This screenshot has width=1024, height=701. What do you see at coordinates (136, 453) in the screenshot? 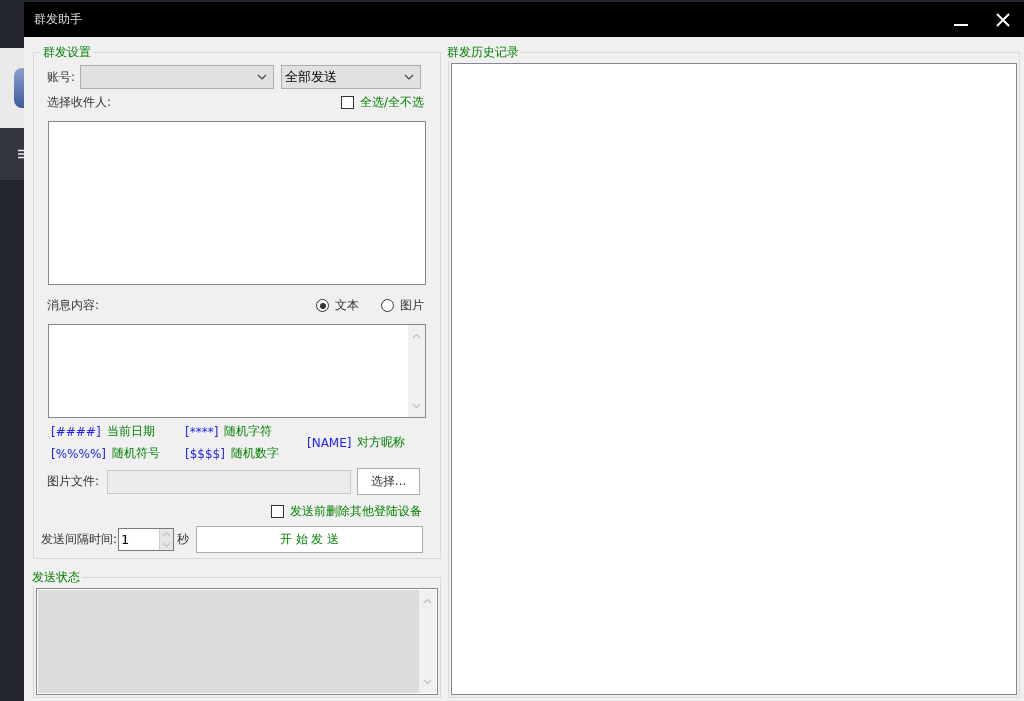
I see `token-meaning: 随机符号` at bounding box center [136, 453].